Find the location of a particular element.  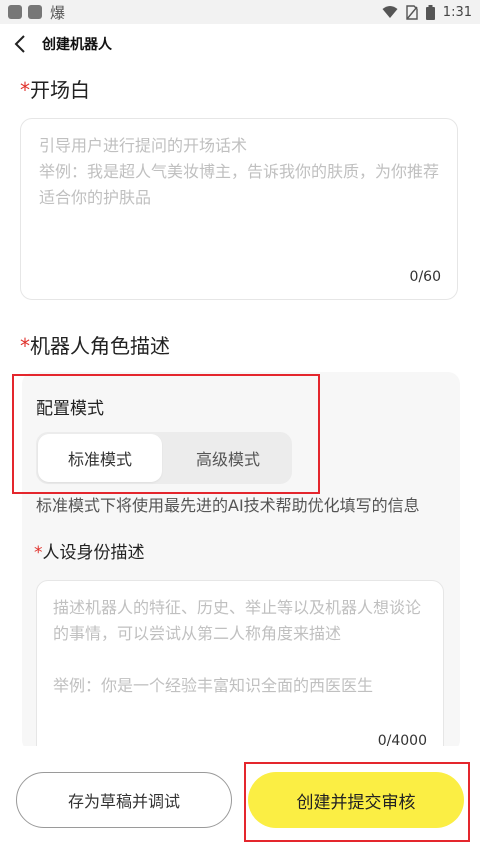

app-notification-glyph: 爆 is located at coordinates (58, 12).